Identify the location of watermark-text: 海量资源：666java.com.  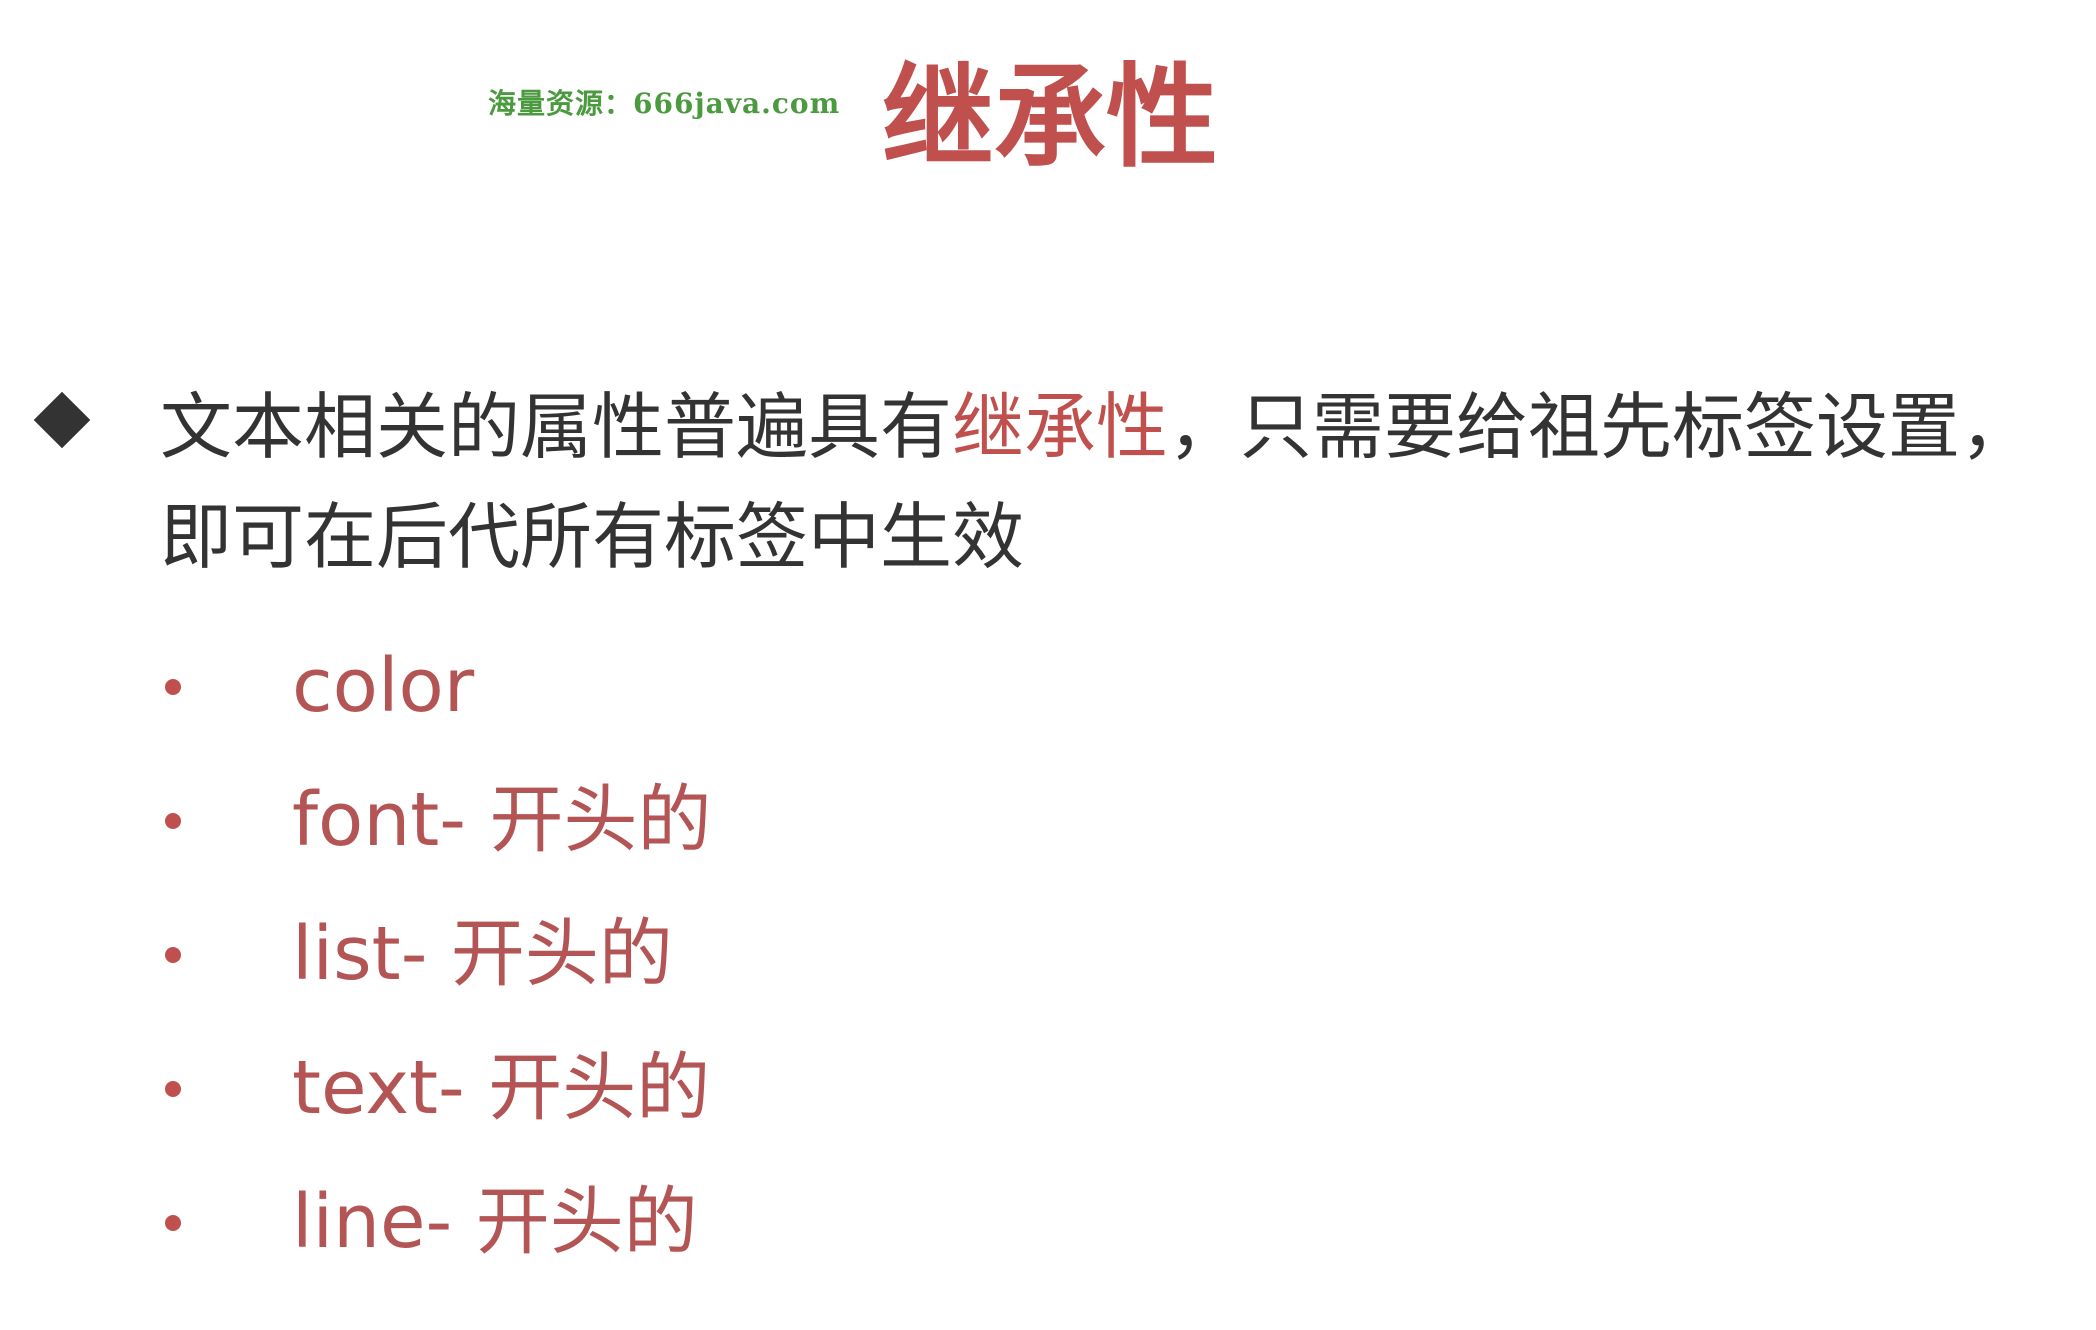
(664, 103).